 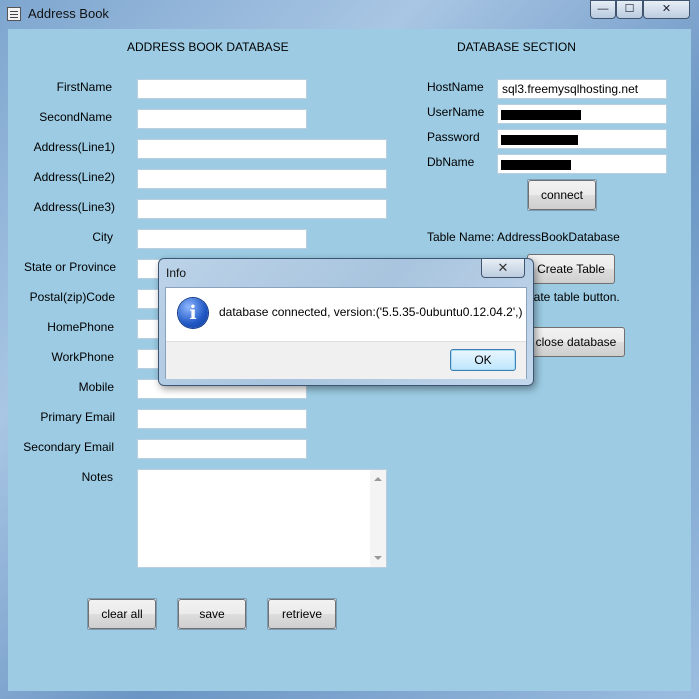 What do you see at coordinates (68, 447) in the screenshot?
I see `secondary-email-label: Secondary Email` at bounding box center [68, 447].